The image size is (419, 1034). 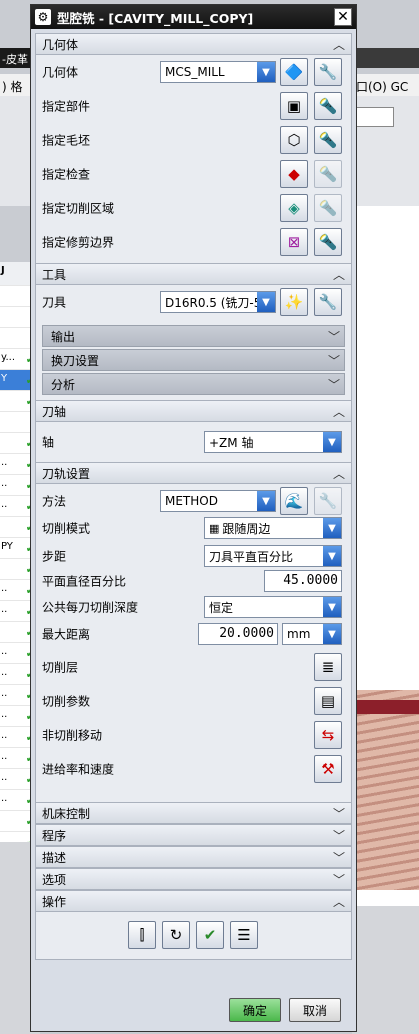 I want to click on new-method-icon: 🌊, so click(x=294, y=501).